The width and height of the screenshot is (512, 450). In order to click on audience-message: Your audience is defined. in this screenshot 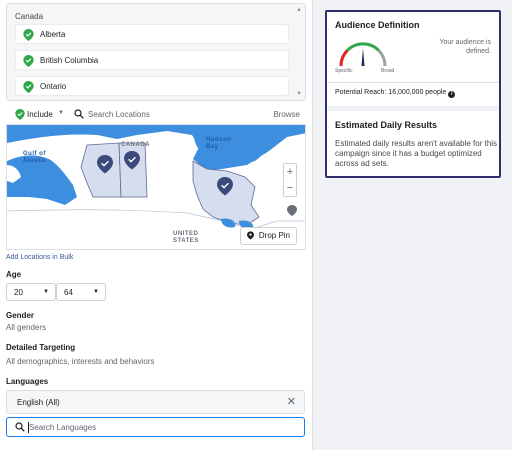, I will do `click(465, 47)`.